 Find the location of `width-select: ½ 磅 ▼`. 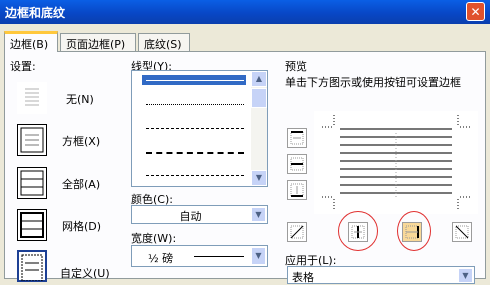

width-select: ½ 磅 ▼ is located at coordinates (199, 256).